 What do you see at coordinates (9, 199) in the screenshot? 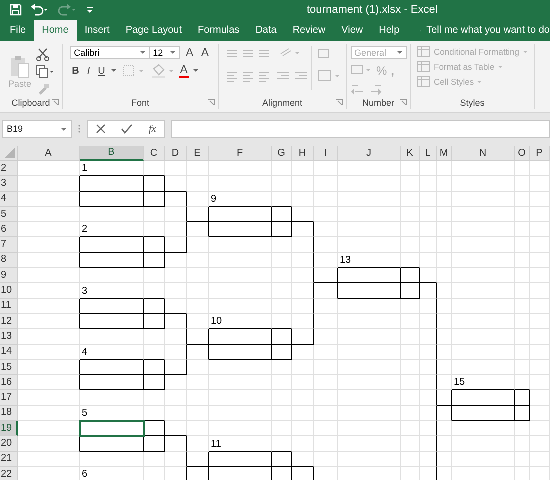
I see `row-header: 4` at bounding box center [9, 199].